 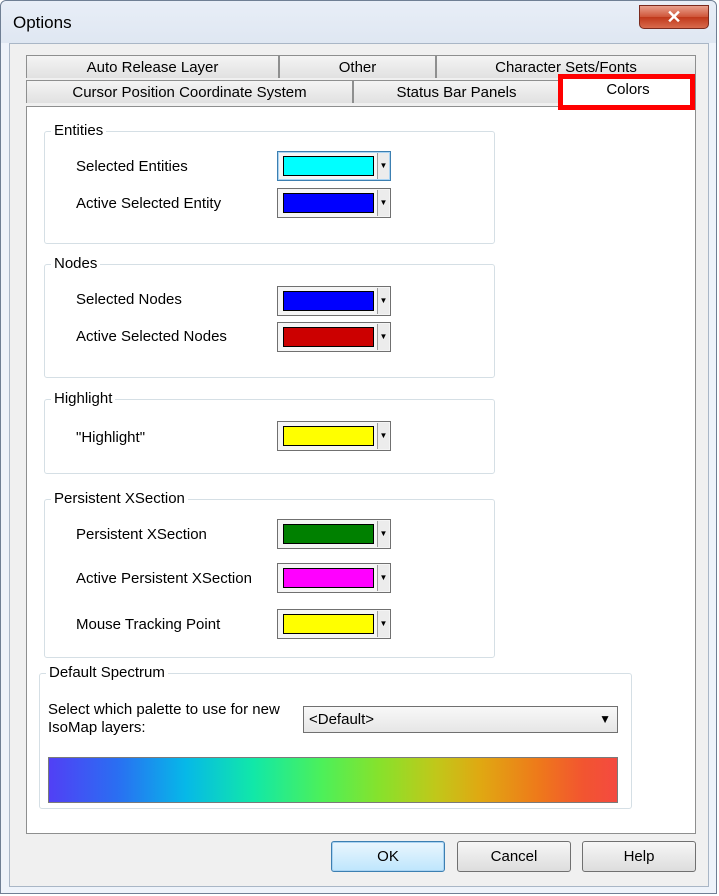 I want to click on persistent-xsection-color-picker: ▼, so click(x=334, y=534).